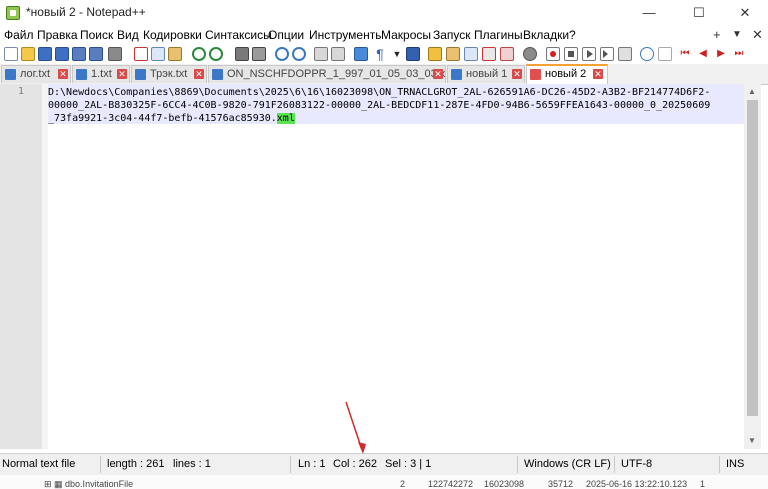 This screenshot has height=489, width=768. What do you see at coordinates (452, 35) in the screenshot?
I see `menu-run: Запуск` at bounding box center [452, 35].